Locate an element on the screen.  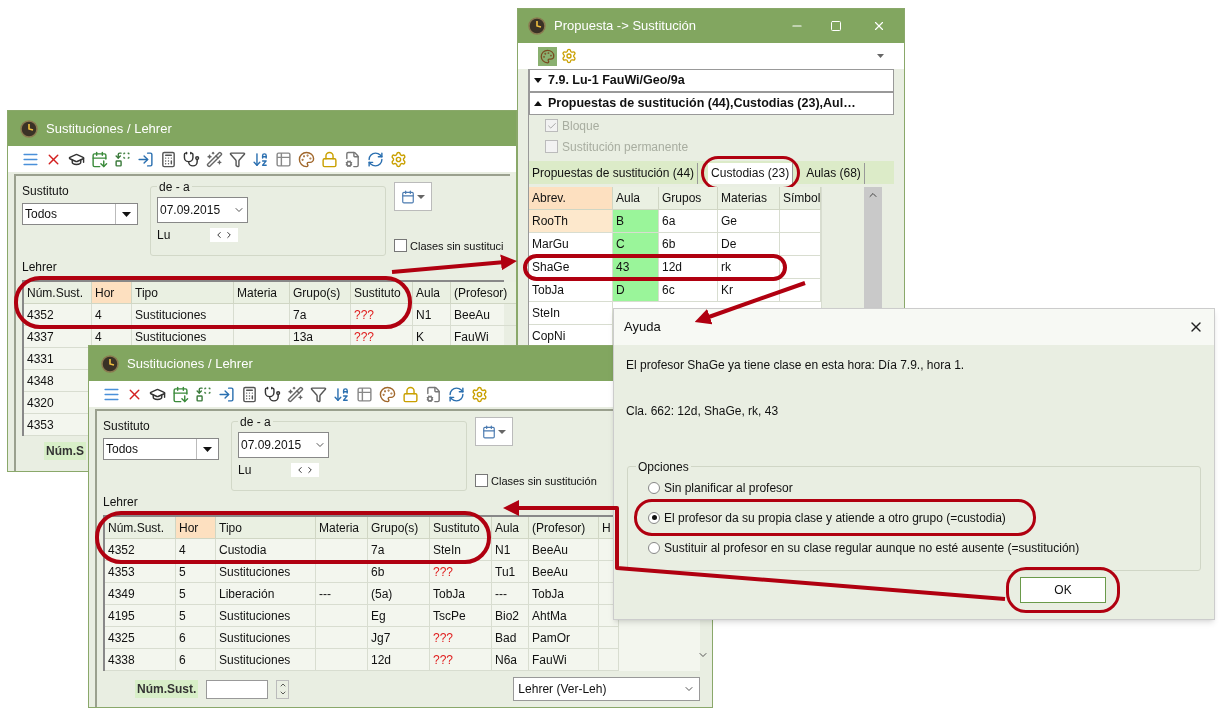
column-header: Símbol is located at coordinates (800, 198).